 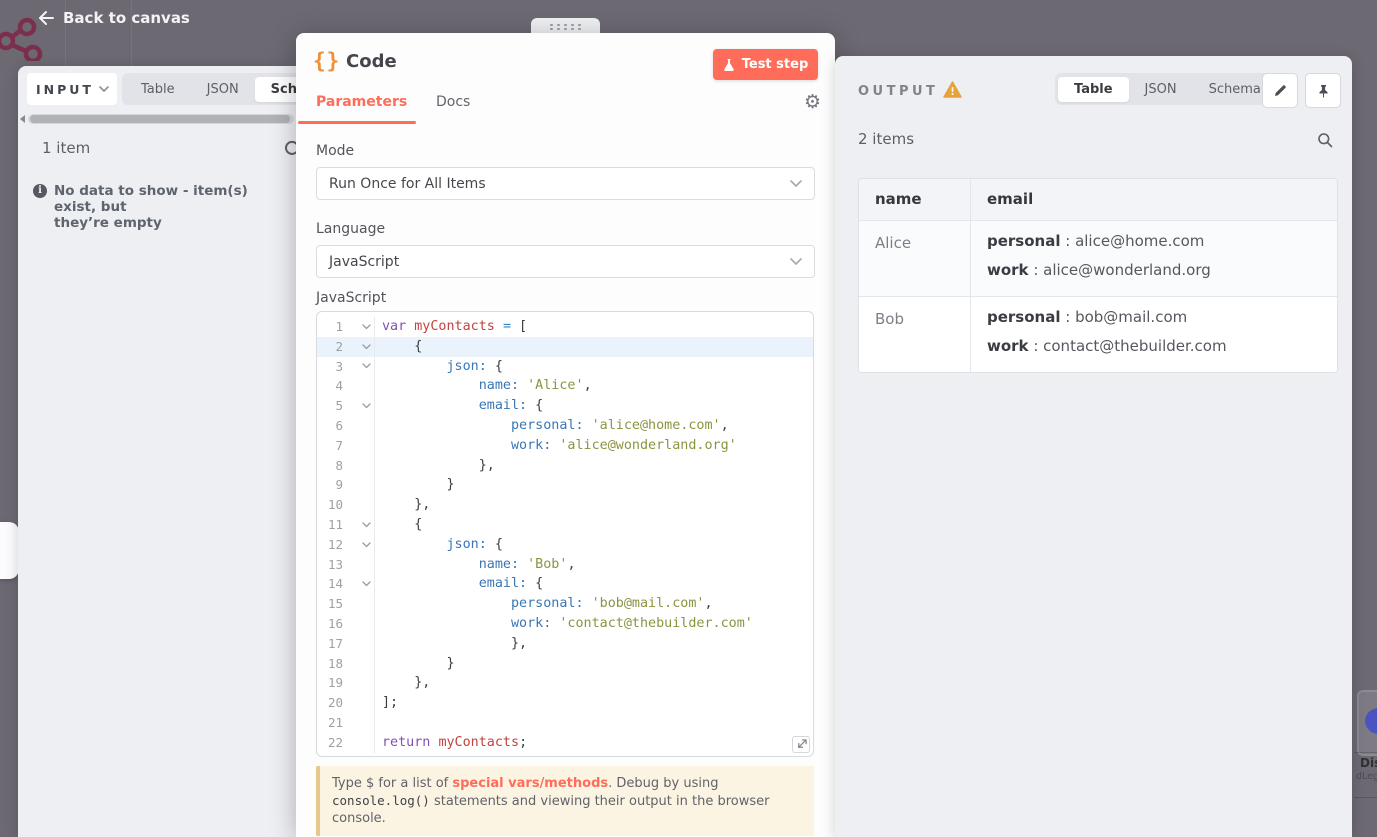 I want to click on code-line: 13 name: 'Bob',, so click(x=565, y=564).